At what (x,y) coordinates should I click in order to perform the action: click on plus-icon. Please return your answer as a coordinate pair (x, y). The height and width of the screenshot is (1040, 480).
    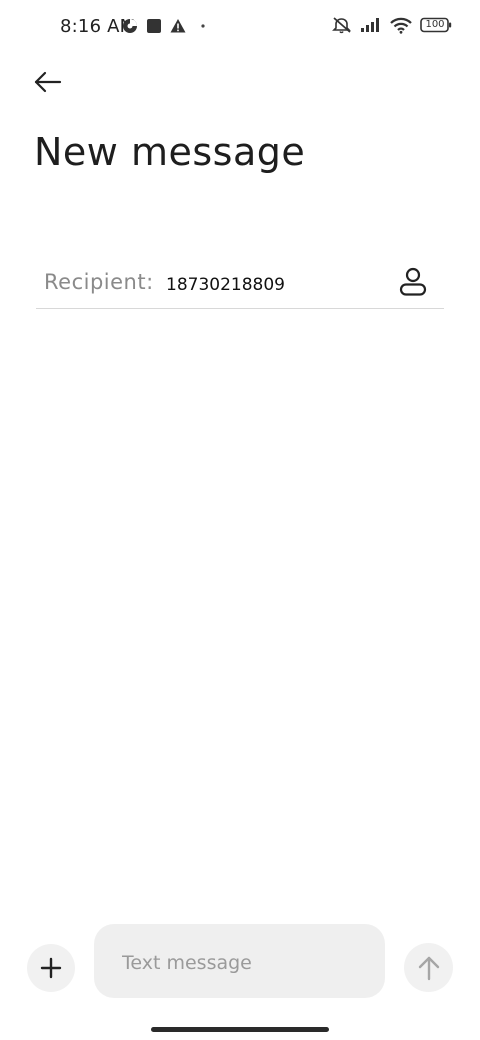
    Looking at the image, I should click on (51, 968).